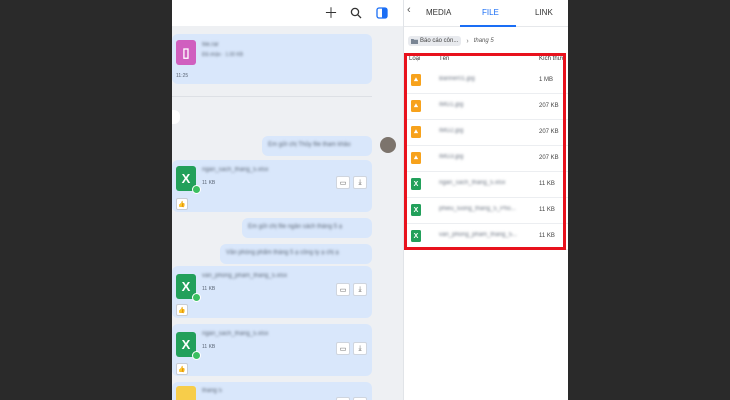  What do you see at coordinates (186, 52) in the screenshot?
I see `archive-file-icon: ▯` at bounding box center [186, 52].